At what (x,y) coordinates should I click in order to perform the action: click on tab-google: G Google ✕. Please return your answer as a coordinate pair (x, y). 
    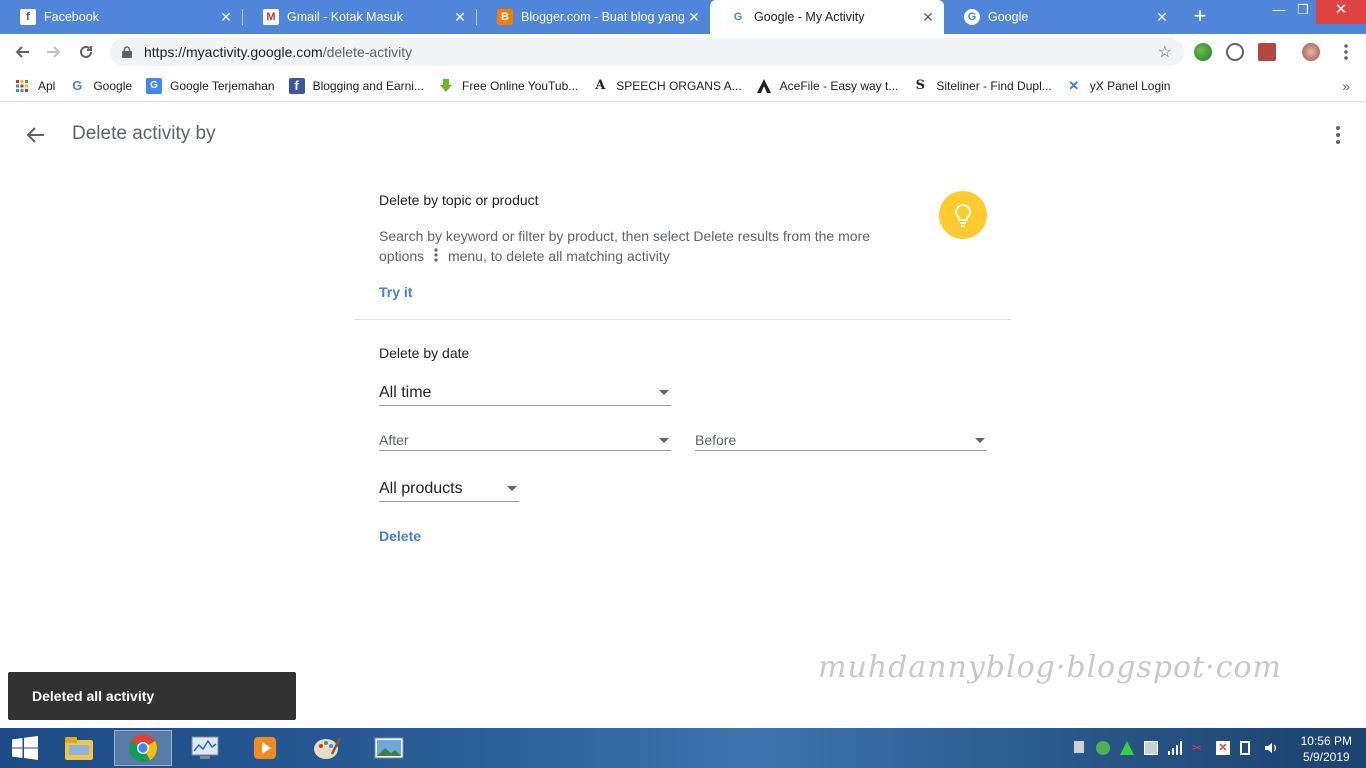
    Looking at the image, I should click on (1061, 17).